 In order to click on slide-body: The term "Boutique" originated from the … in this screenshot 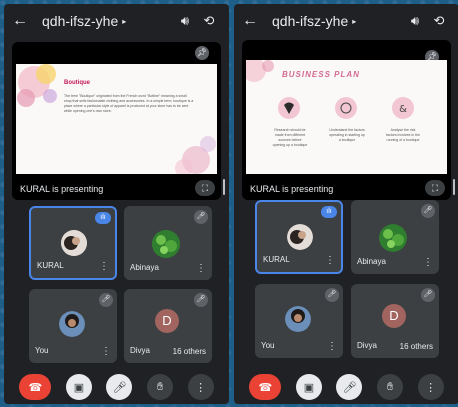, I will do `click(129, 103)`.